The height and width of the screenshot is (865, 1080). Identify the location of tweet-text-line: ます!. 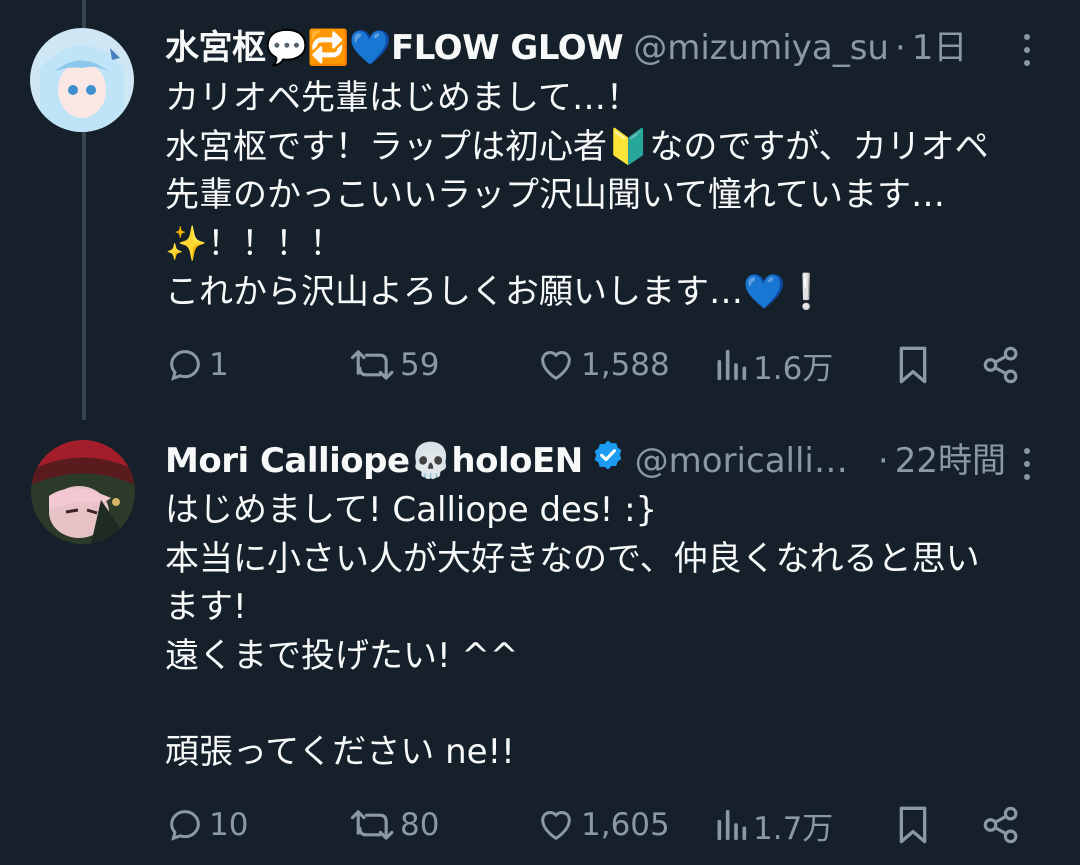
(206, 607).